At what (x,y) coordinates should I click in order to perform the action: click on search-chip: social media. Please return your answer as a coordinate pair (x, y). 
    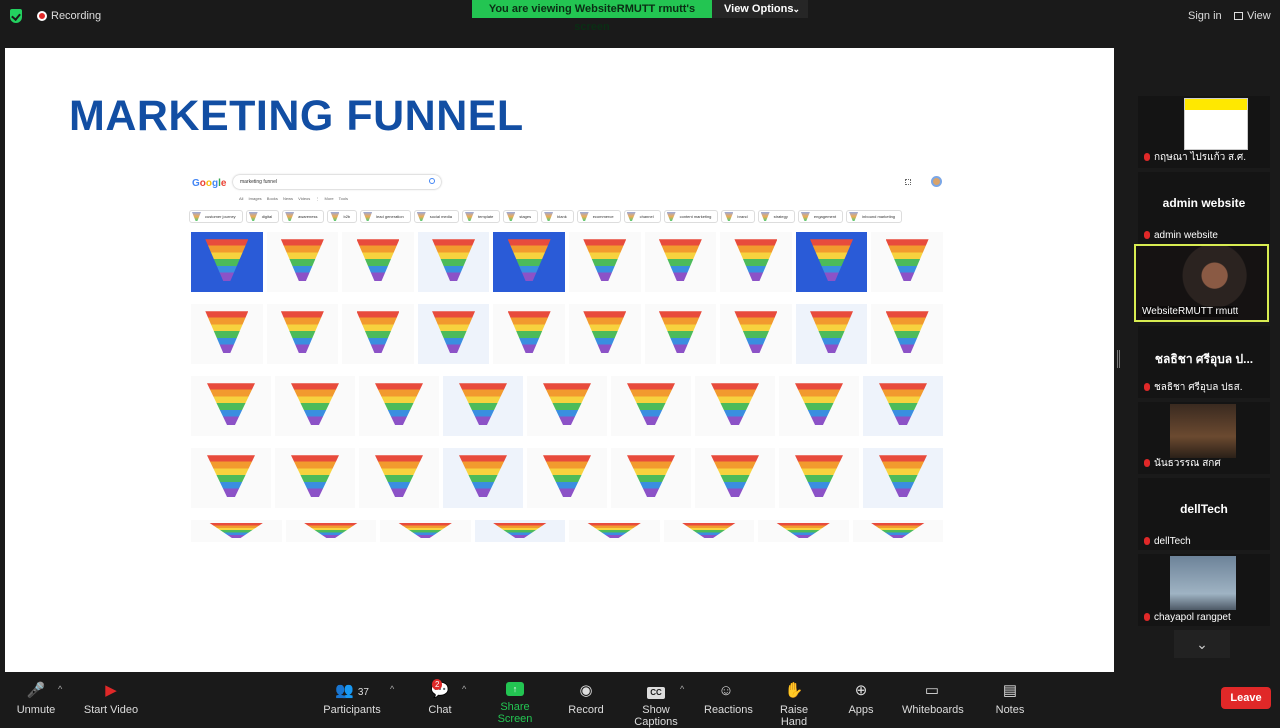
    Looking at the image, I should click on (436, 216).